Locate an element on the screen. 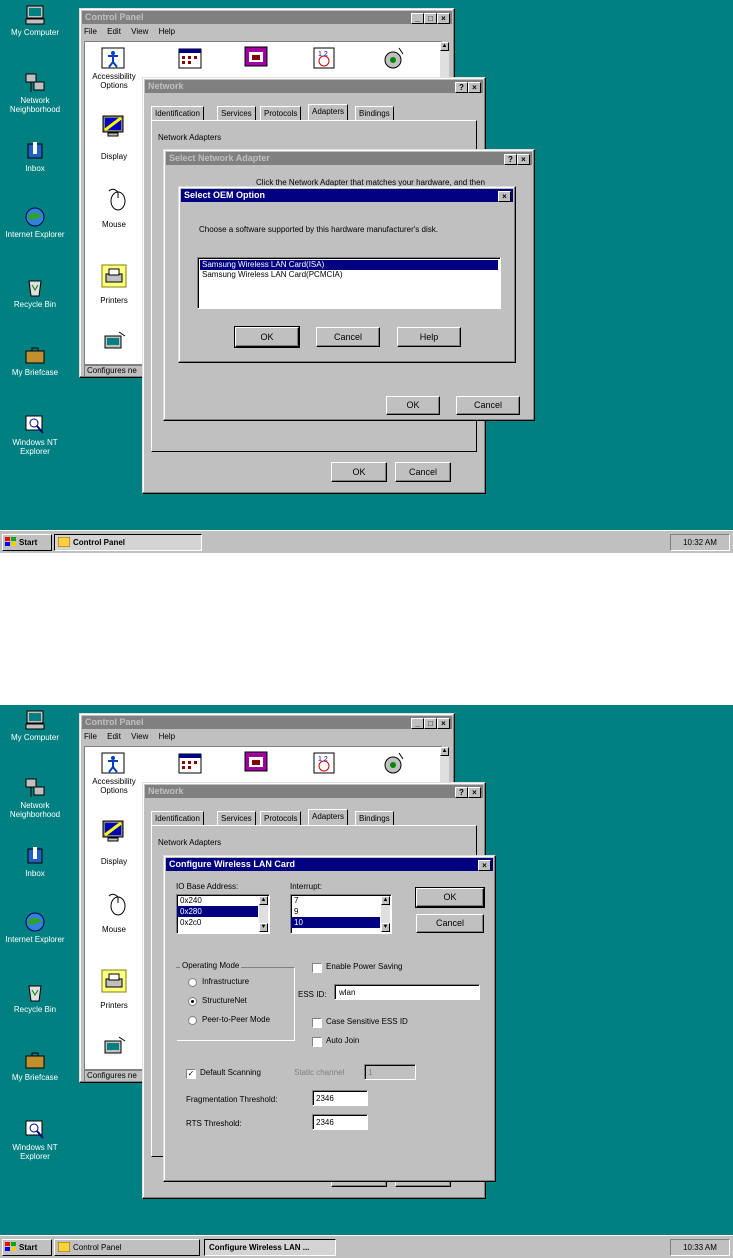 The height and width of the screenshot is (1258, 733). tab-bindings: Bindings is located at coordinates (374, 113).